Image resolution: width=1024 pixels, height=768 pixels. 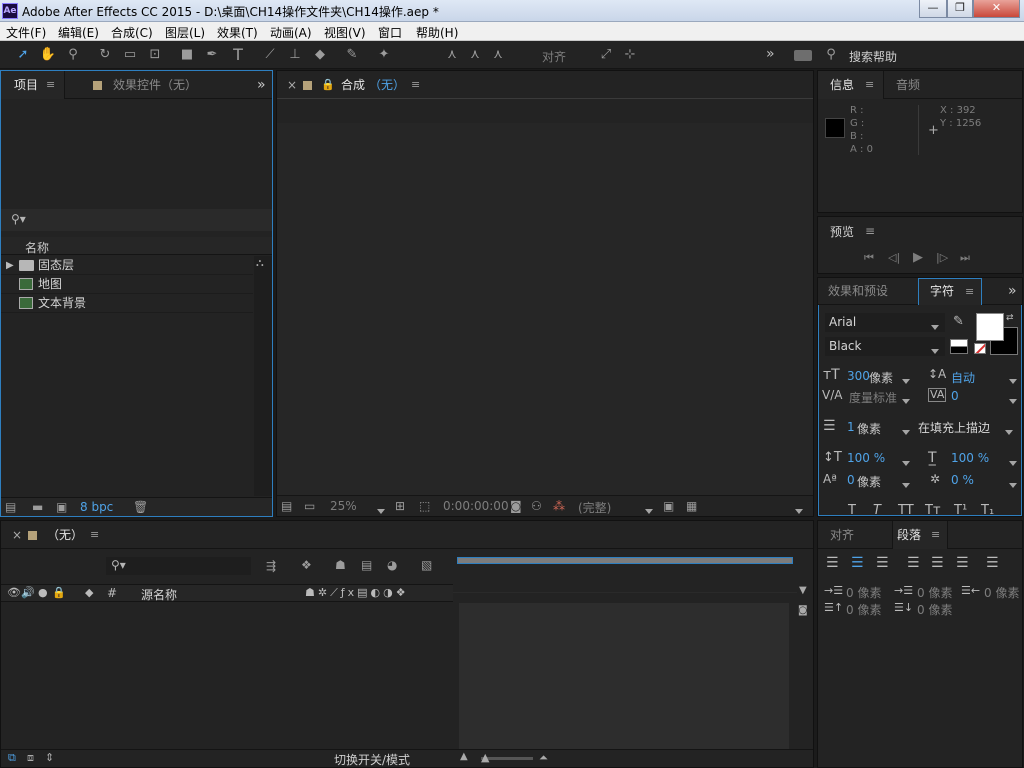 I want to click on pan-behind-tool-icon: ⊡, so click(x=155, y=55).